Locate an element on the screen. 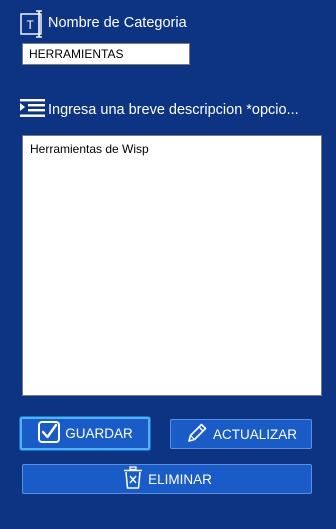 The height and width of the screenshot is (529, 336). category-name-input is located at coordinates (106, 54).